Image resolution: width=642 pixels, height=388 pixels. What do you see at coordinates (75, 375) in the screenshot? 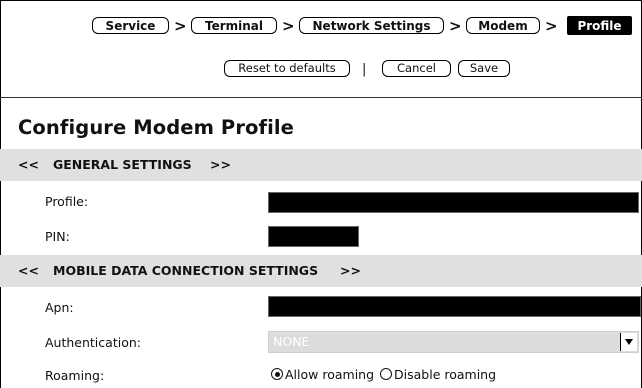
I see `roaming-label: Roaming:` at bounding box center [75, 375].